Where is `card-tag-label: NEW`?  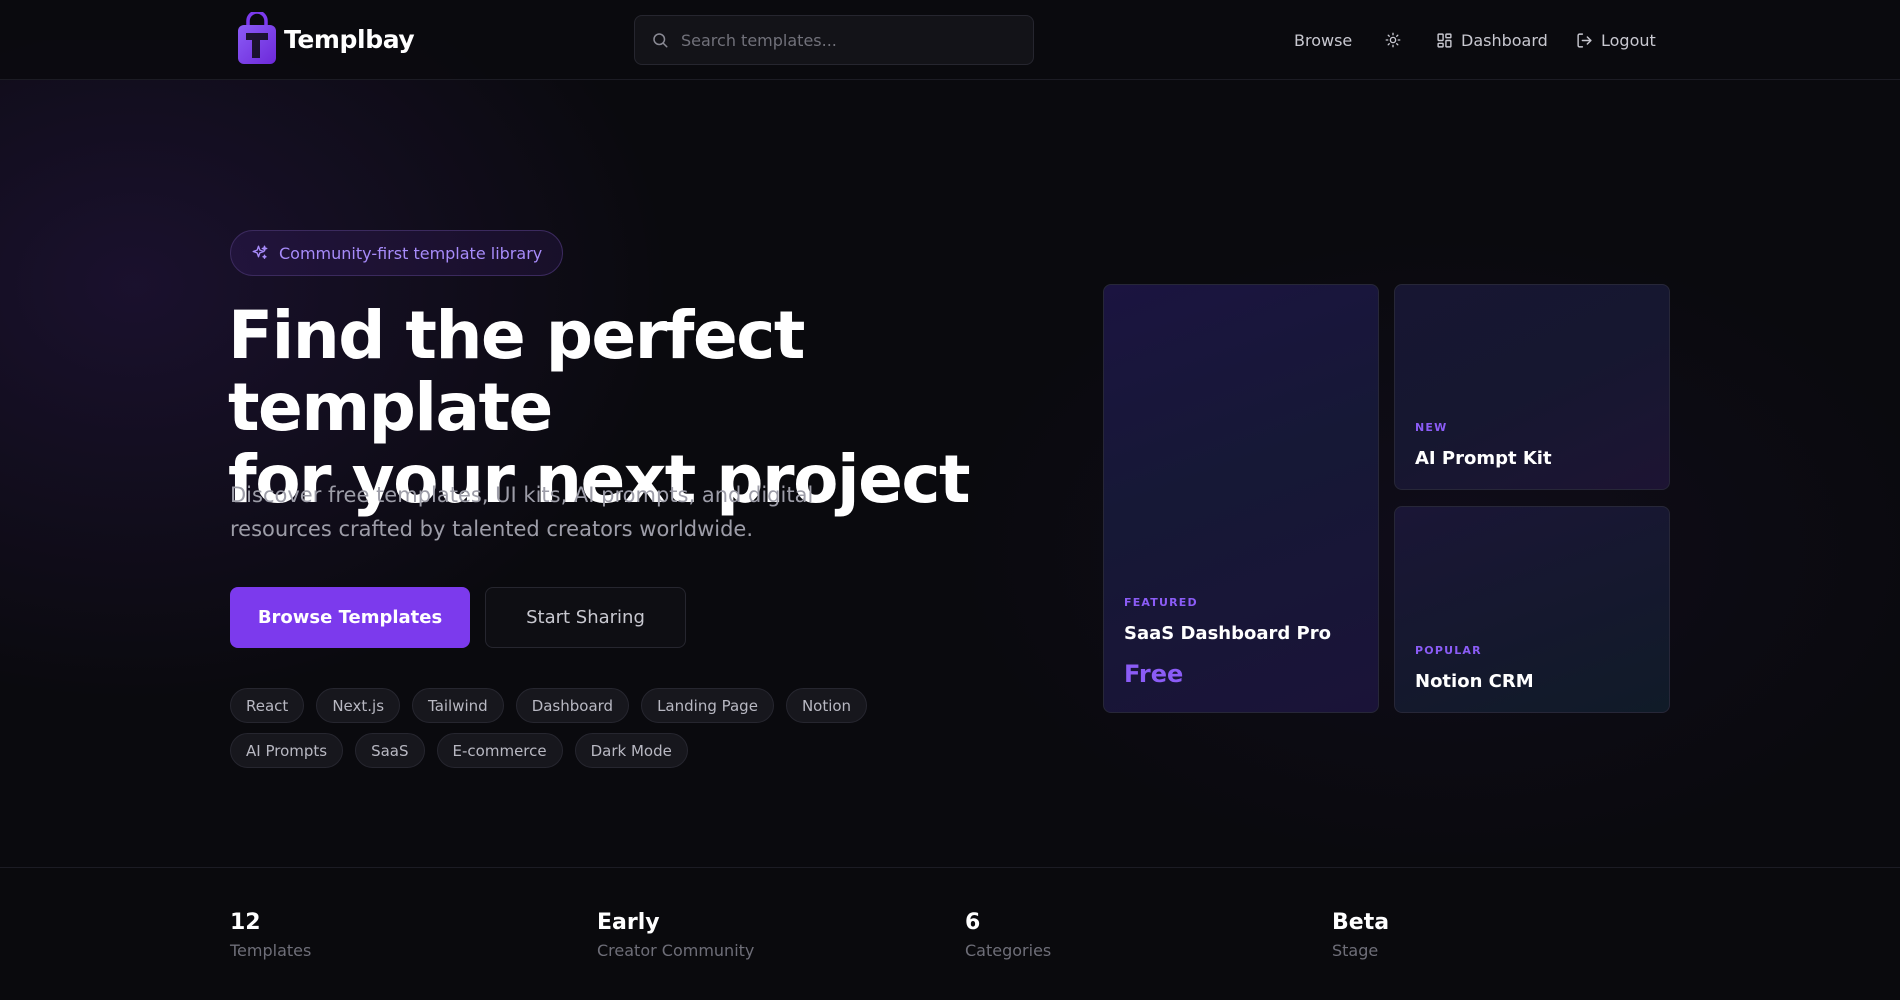 card-tag-label: NEW is located at coordinates (1431, 427).